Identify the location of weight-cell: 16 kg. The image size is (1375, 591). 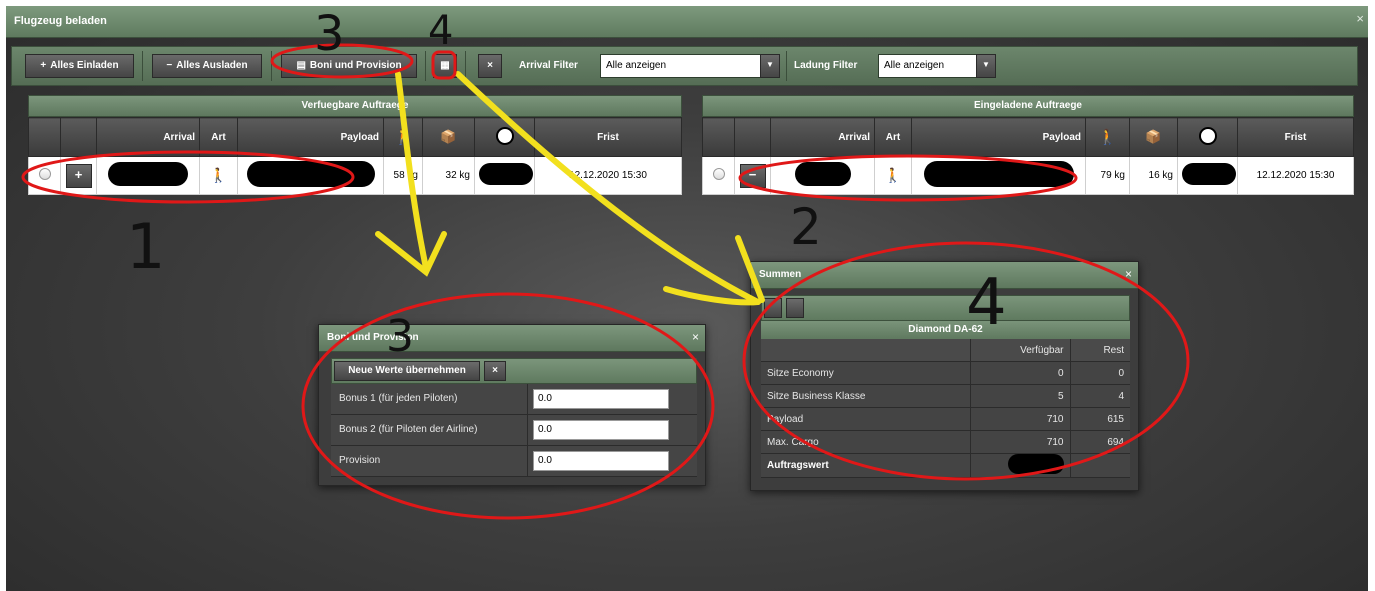
(1153, 175).